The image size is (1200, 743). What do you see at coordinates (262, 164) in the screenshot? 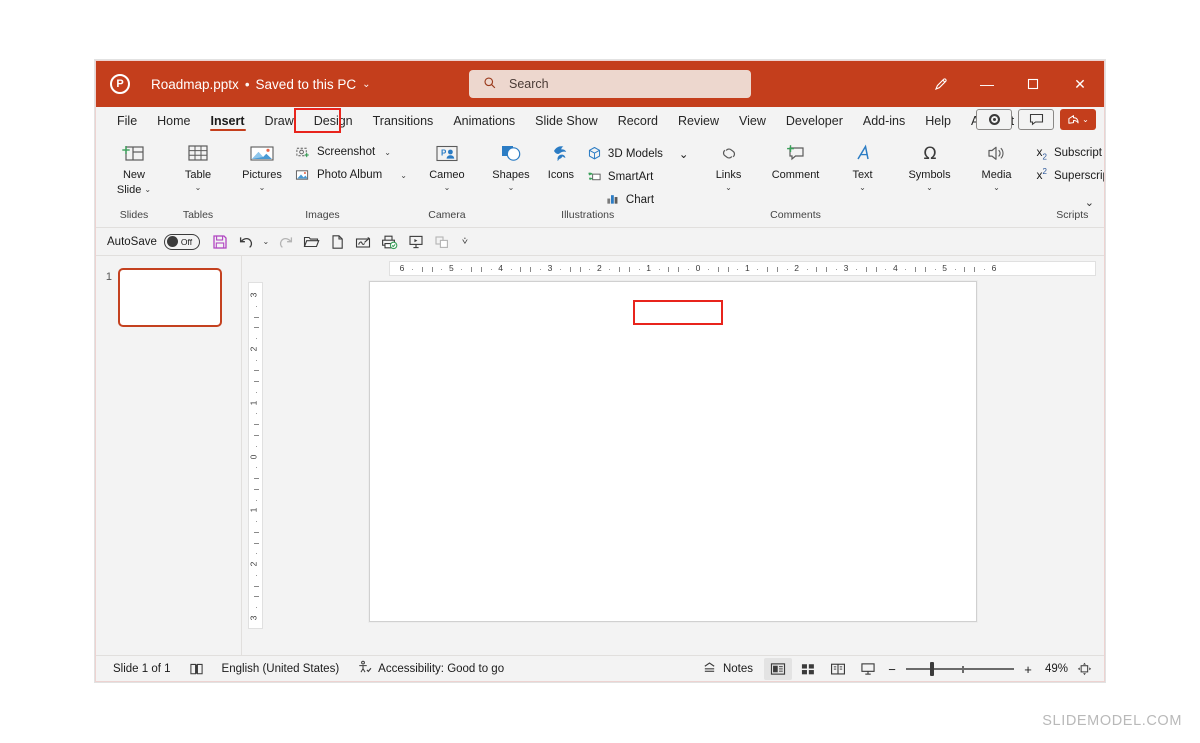
I see `pictures-button: Pictures ⌄` at bounding box center [262, 164].